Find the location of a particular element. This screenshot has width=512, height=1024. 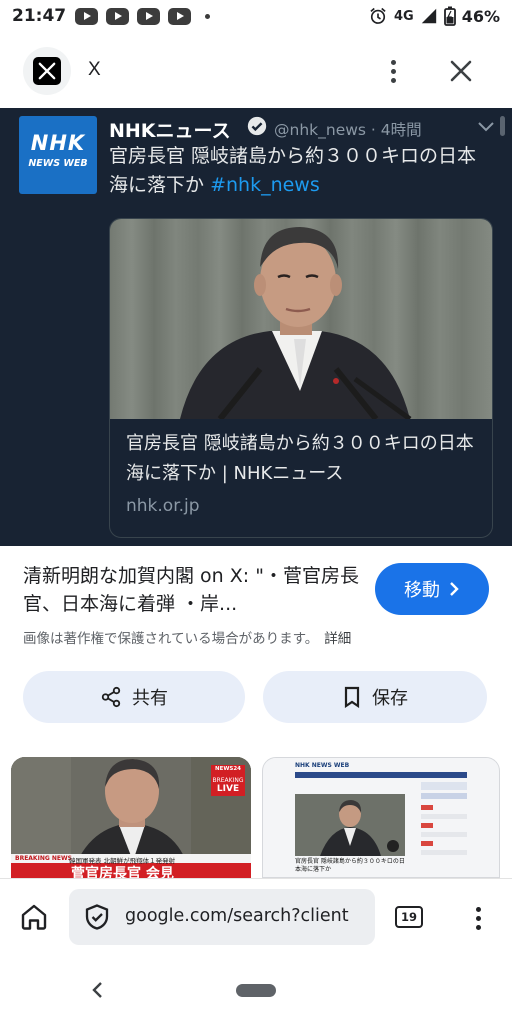

nhk-logo-text: NHK is located at coordinates (58, 143).